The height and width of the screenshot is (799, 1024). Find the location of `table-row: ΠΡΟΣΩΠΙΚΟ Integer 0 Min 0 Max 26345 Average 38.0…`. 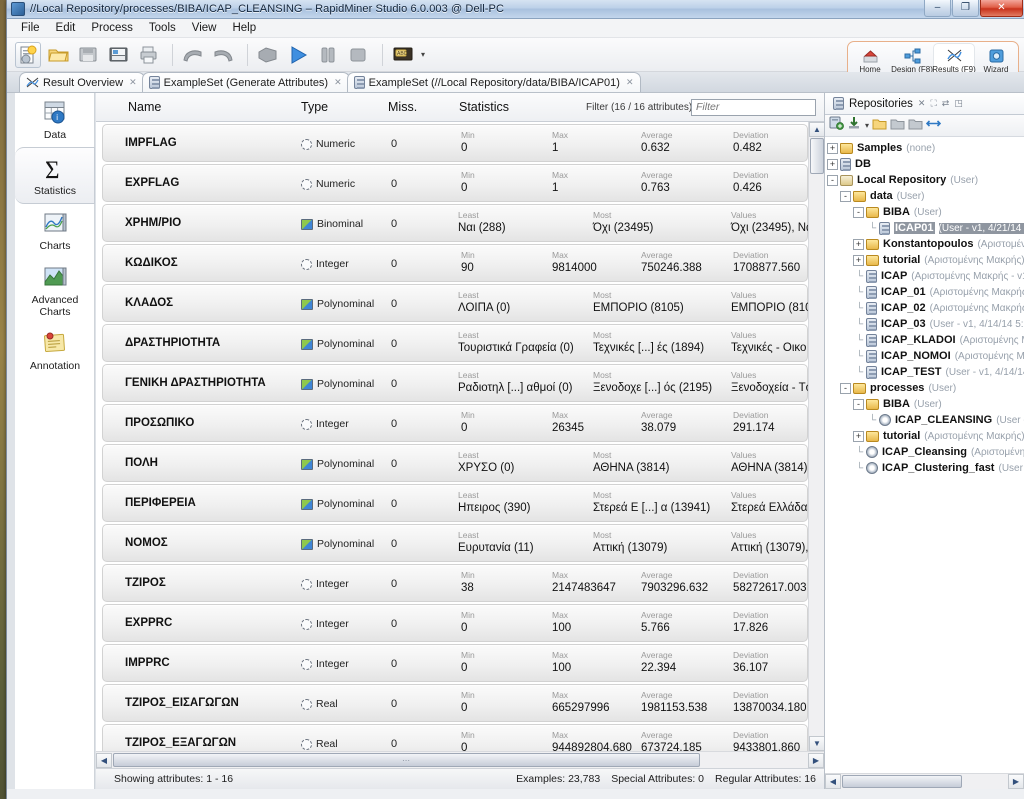

table-row: ΠΡΟΣΩΠΙΚΟ Integer 0 Min 0 Max 26345 Average 38.0… is located at coordinates (455, 423).